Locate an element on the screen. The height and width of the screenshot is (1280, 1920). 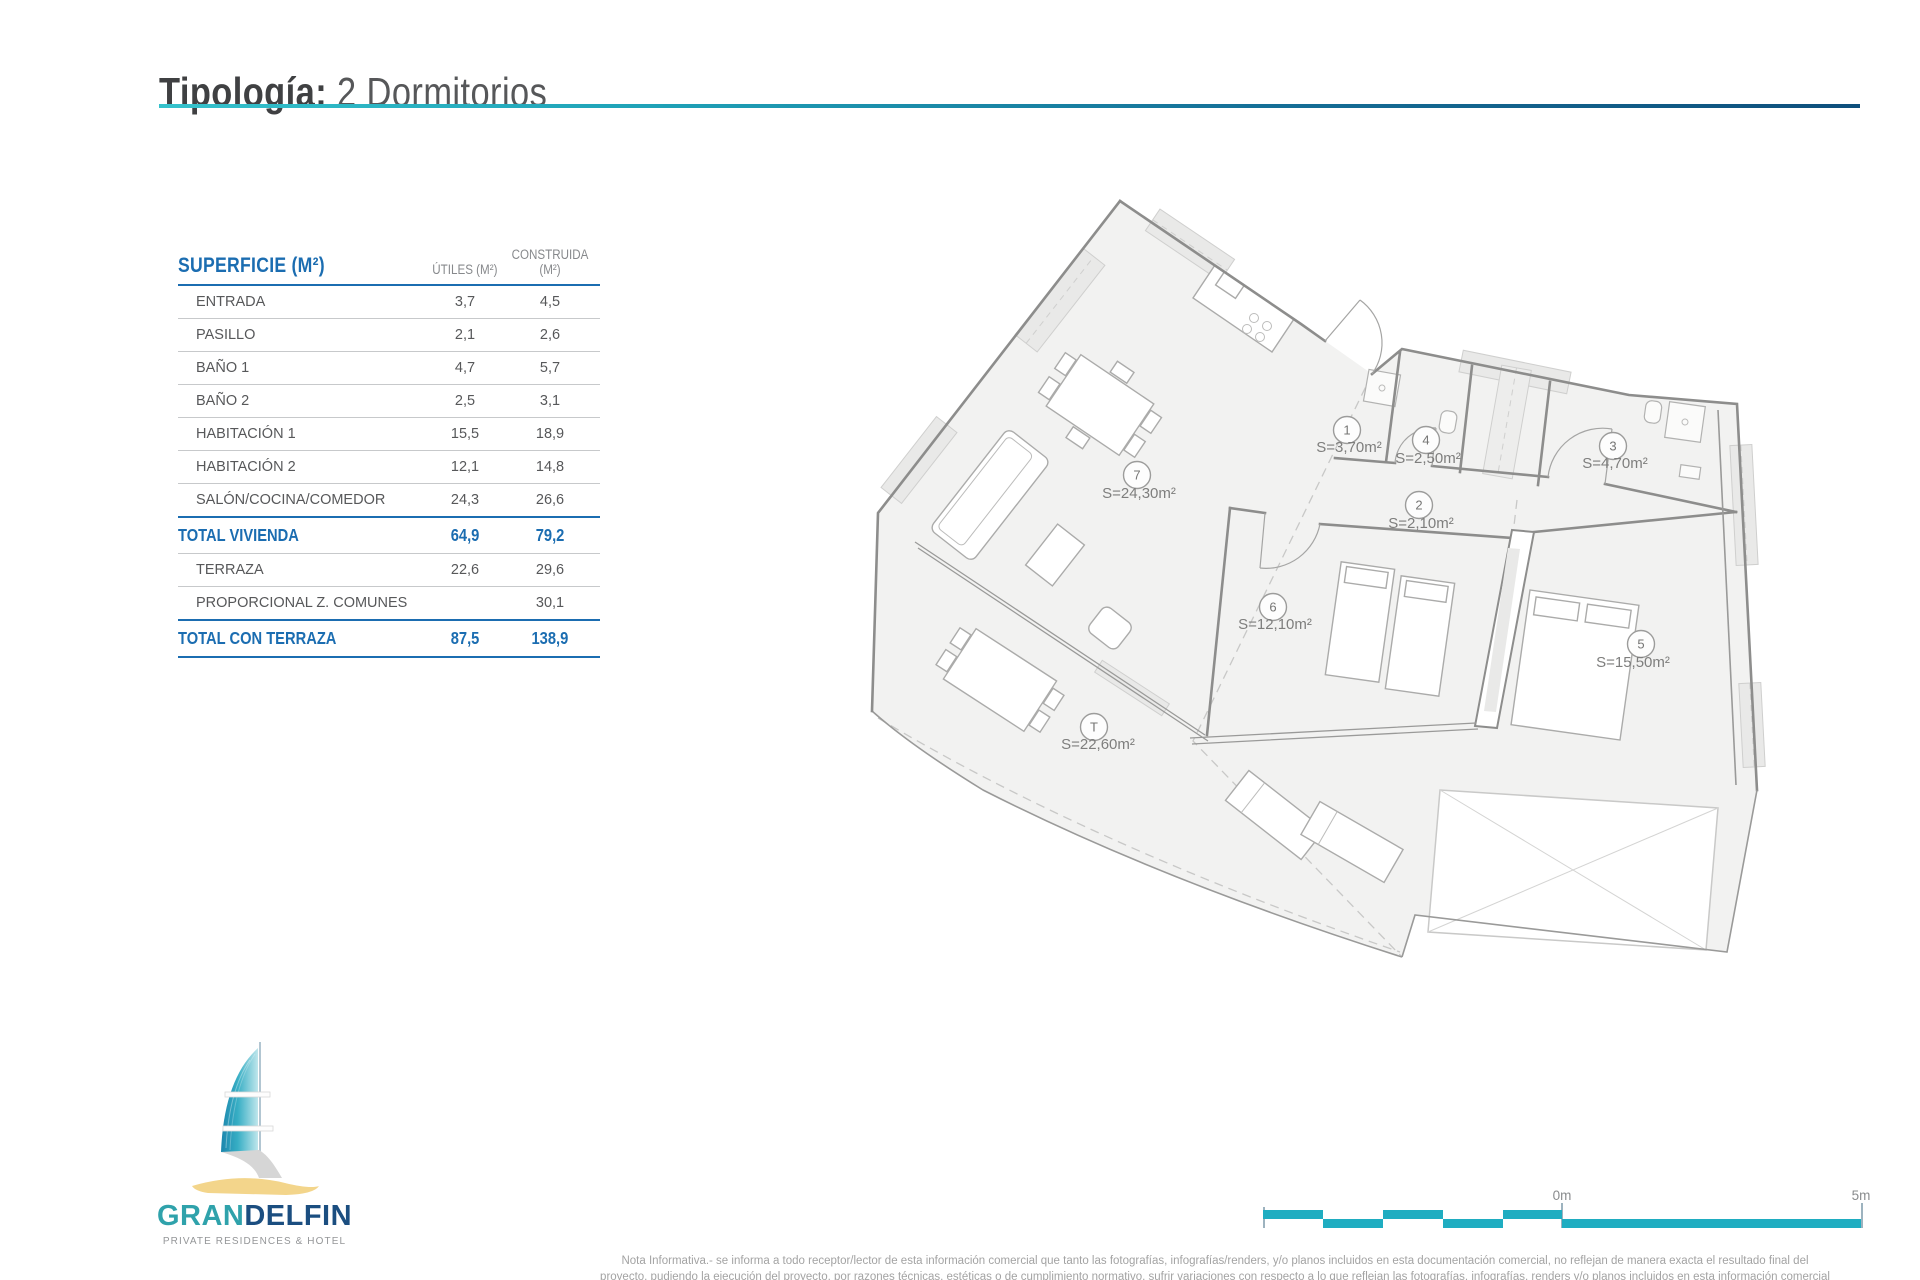
brand-logo: GRANDELFIN PRIVATE RESIDENCES & HOTEL is located at coordinates (254, 1143).